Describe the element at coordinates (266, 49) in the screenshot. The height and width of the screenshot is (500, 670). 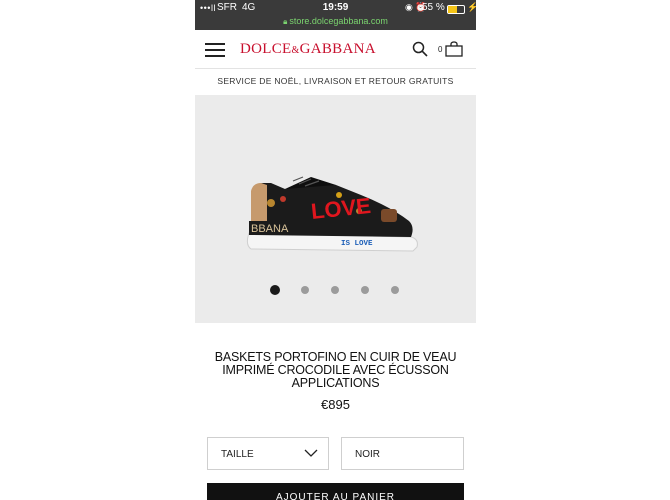
I see `logo-left: DOLCE` at that location.